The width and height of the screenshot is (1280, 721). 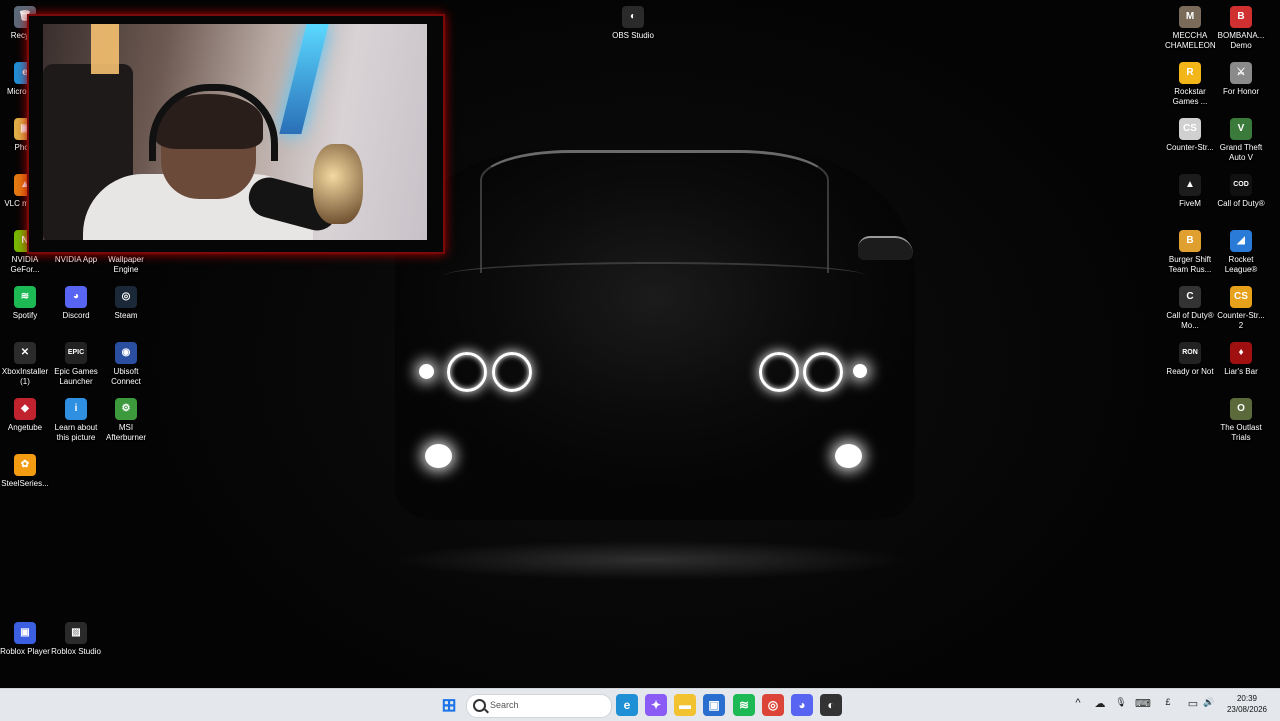 I want to click on desktop-icon-learn-picture: i Learn about this picture, so click(x=76, y=420).